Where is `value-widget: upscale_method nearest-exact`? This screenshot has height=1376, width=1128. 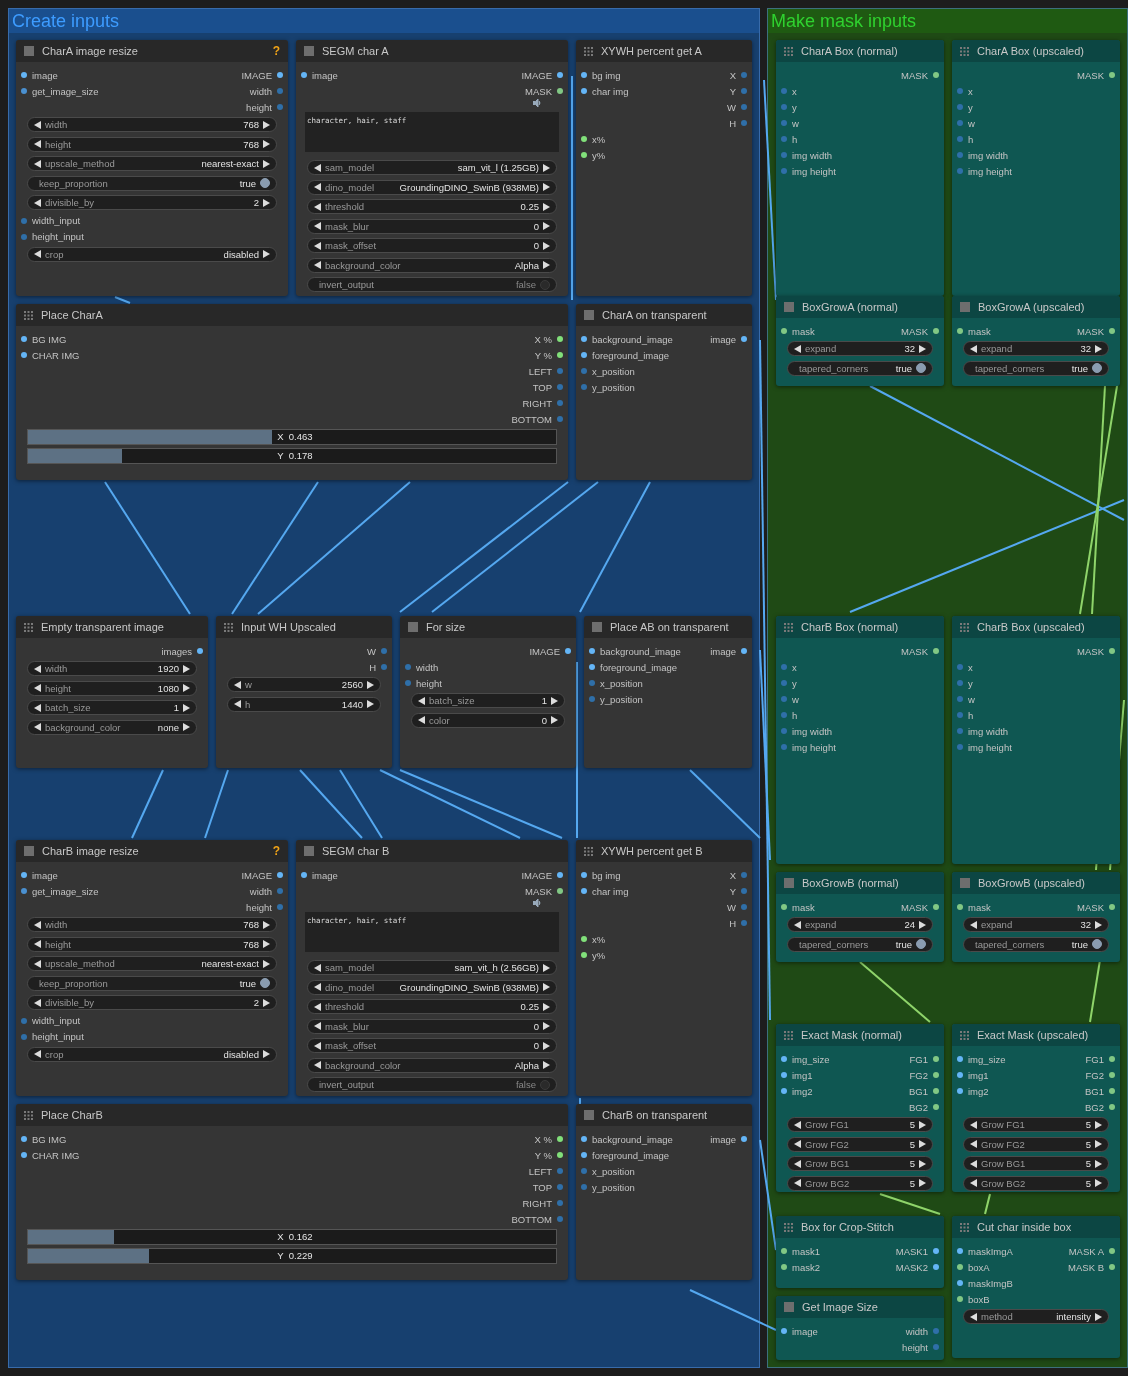 value-widget: upscale_method nearest-exact is located at coordinates (152, 964).